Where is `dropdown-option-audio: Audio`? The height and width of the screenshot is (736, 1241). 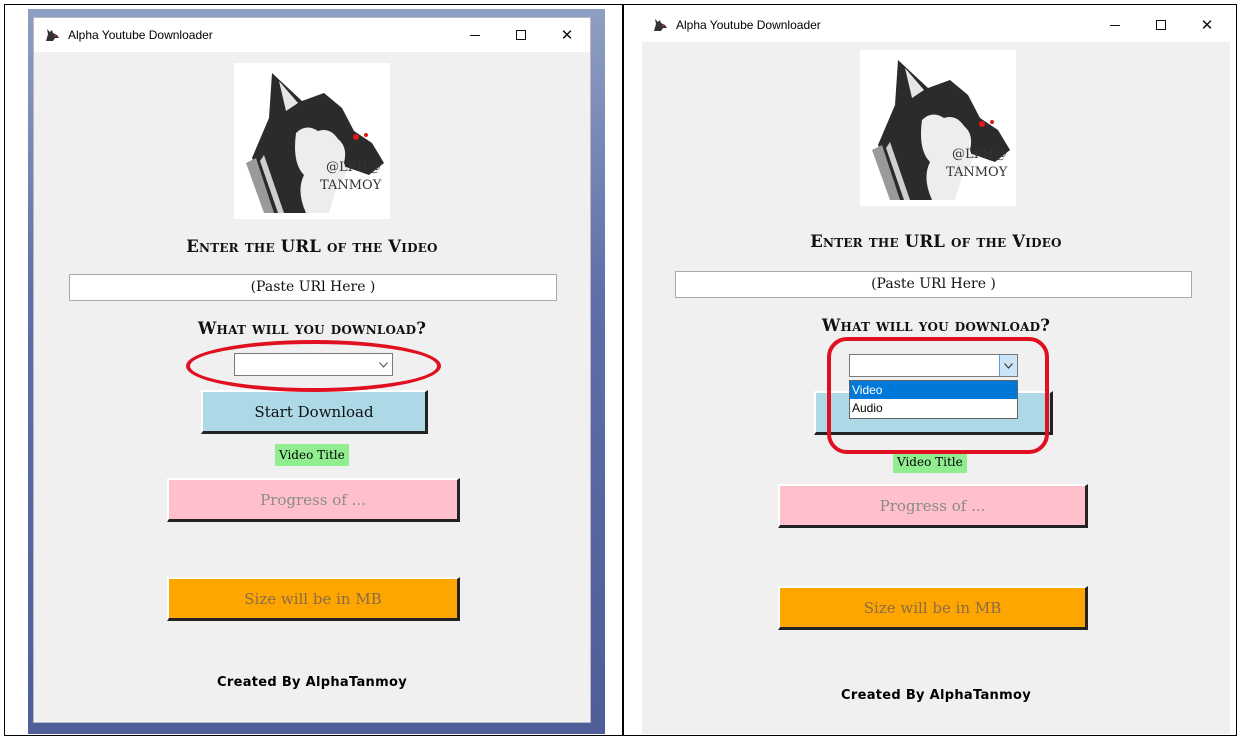 dropdown-option-audio: Audio is located at coordinates (933, 408).